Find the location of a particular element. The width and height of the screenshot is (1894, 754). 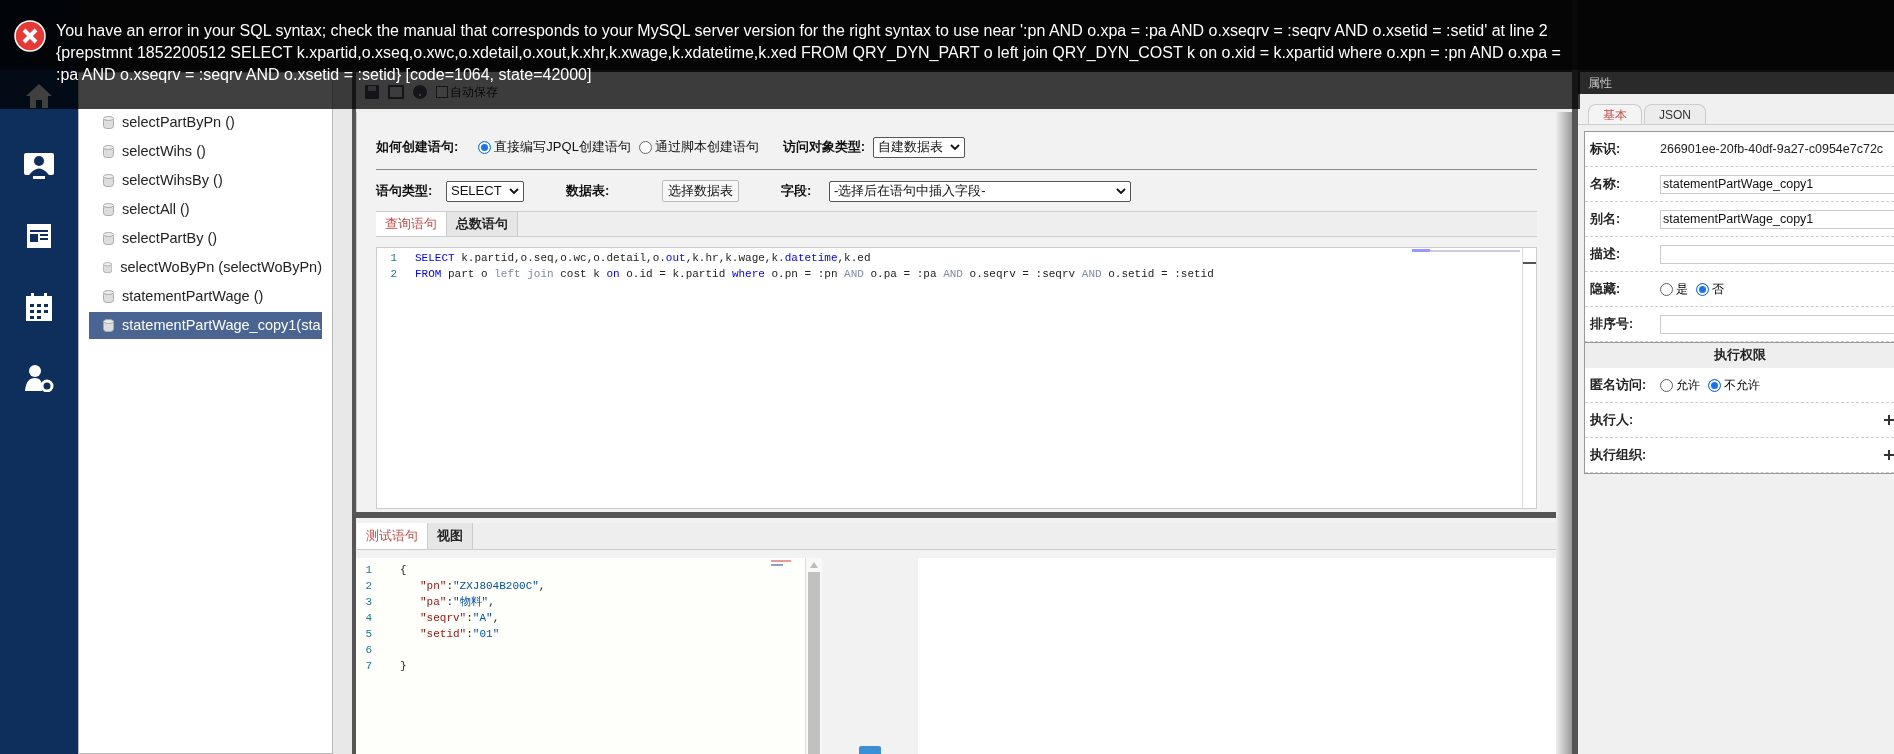

tree-item: selectAll () is located at coordinates (205, 209).